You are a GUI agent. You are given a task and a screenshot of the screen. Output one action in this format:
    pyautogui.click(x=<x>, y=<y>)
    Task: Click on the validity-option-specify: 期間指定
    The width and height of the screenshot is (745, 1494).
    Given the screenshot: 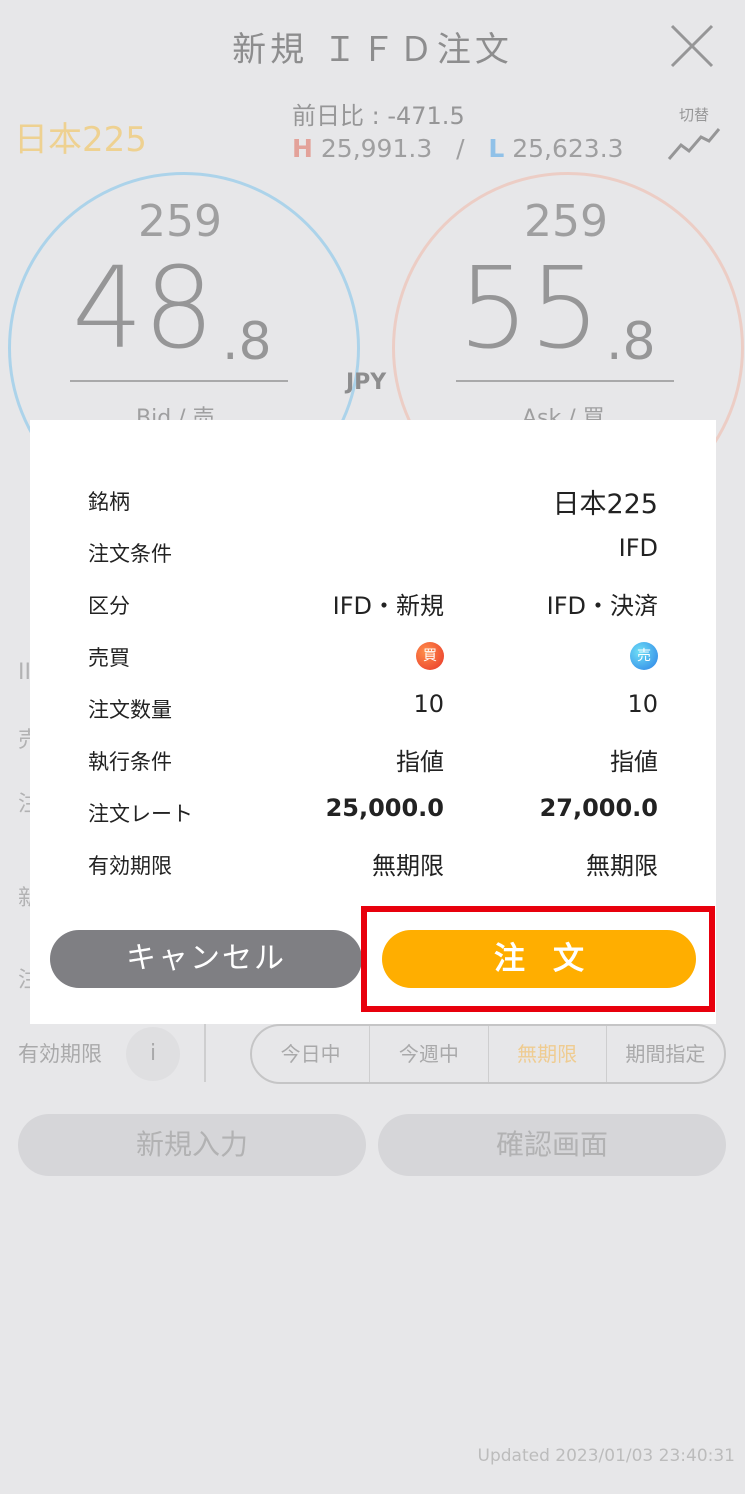 What is the action you would take?
    pyautogui.click(x=664, y=1054)
    